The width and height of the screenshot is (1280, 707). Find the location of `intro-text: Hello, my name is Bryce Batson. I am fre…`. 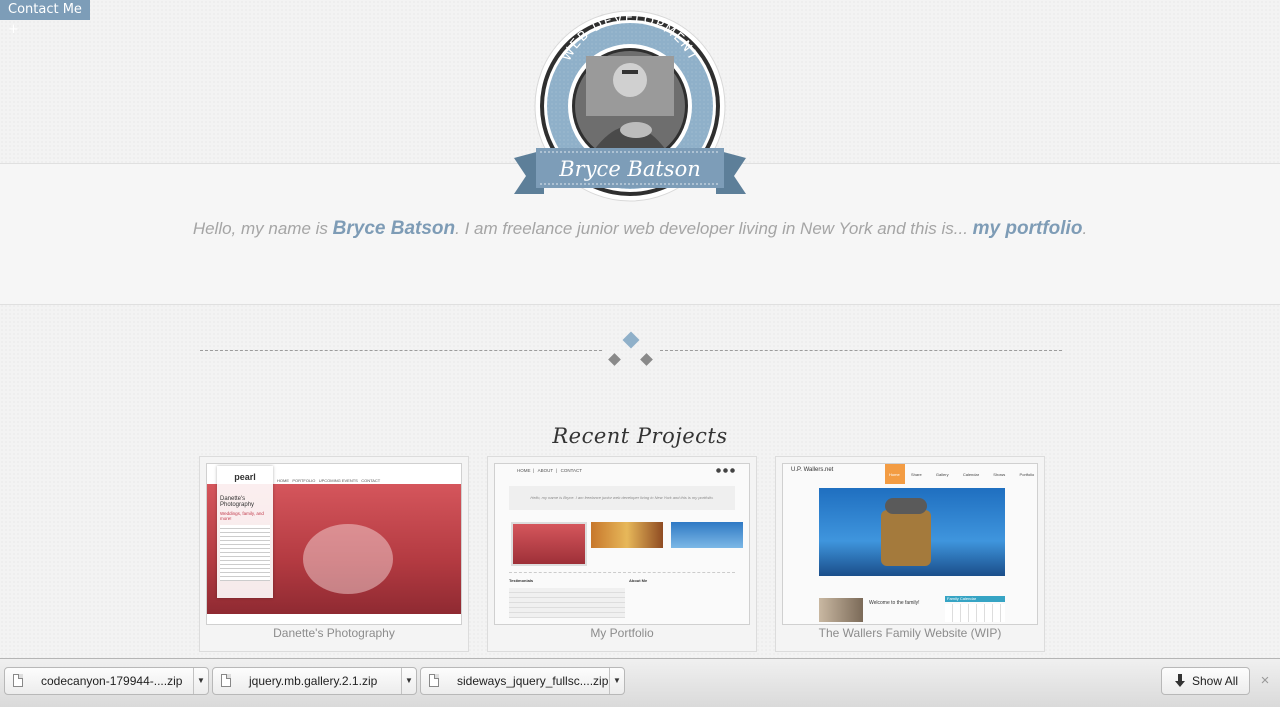

intro-text: Hello, my name is Bryce Batson. I am fre… is located at coordinates (640, 229).